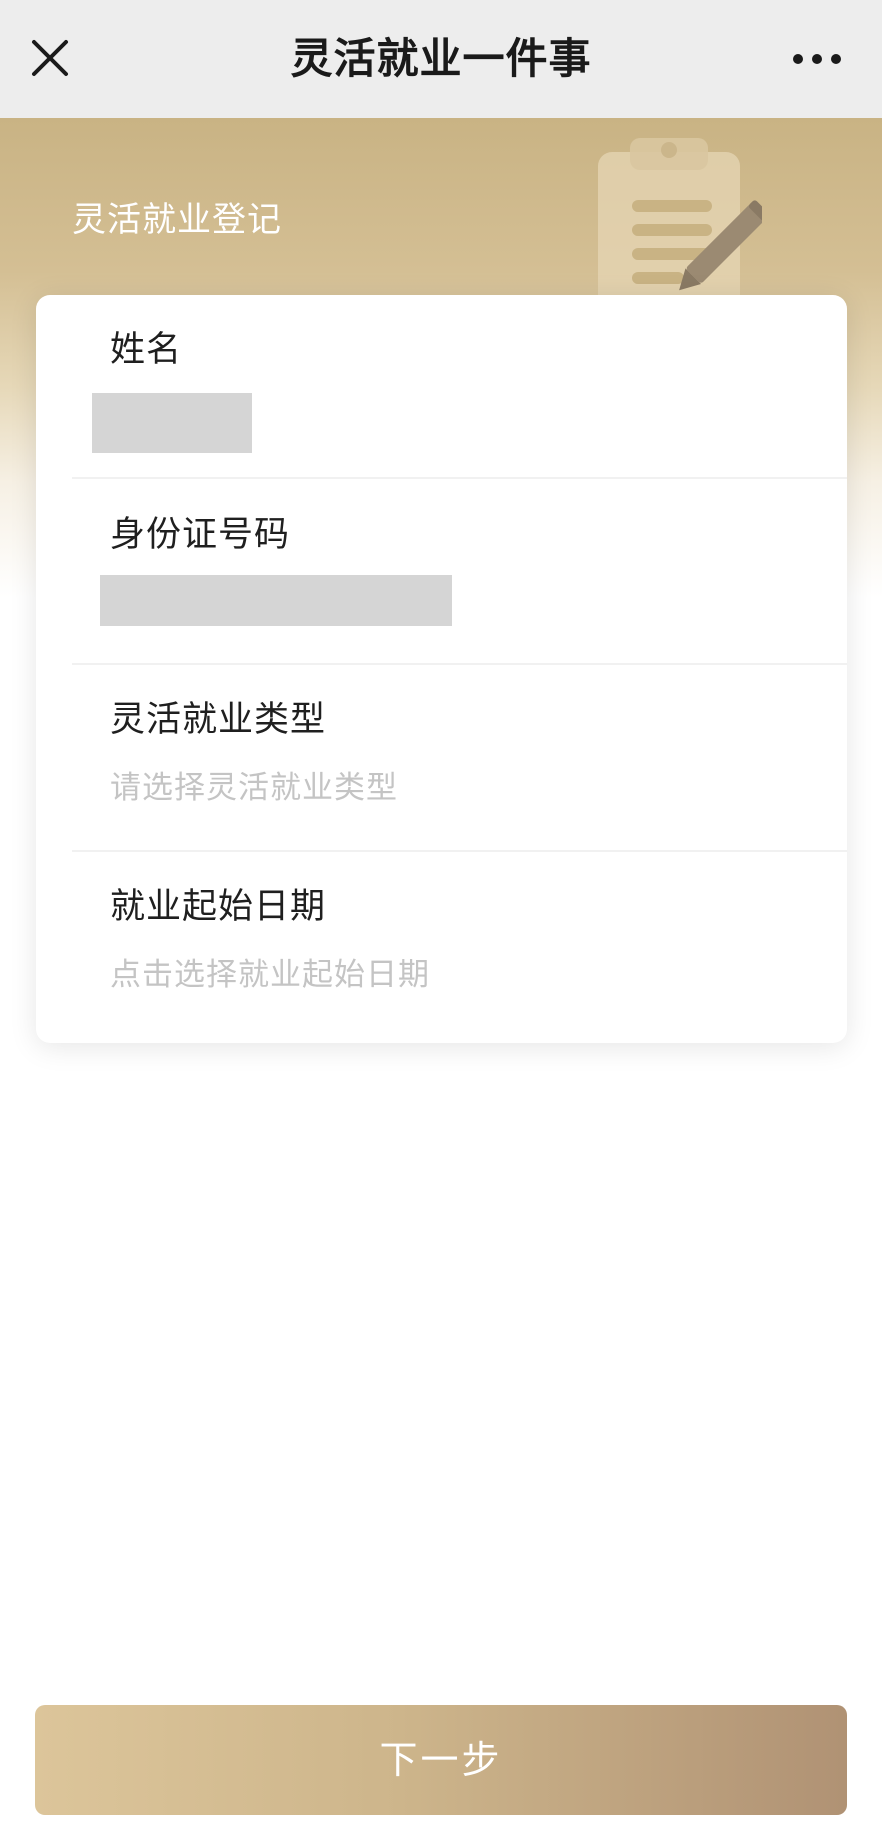  What do you see at coordinates (441, 757) in the screenshot?
I see `employment-type-field: 灵活就业类型 请选择灵活就业类型` at bounding box center [441, 757].